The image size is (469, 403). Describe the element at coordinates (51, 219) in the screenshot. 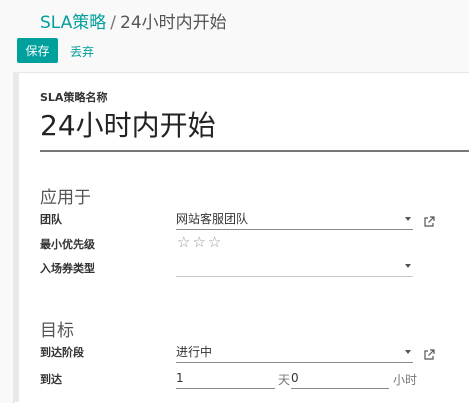

I see `team-label: 团队` at that location.